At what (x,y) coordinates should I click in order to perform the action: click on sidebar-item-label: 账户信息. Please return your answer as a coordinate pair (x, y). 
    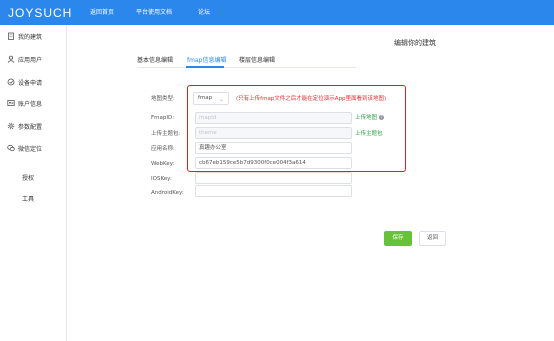
    Looking at the image, I should click on (30, 104).